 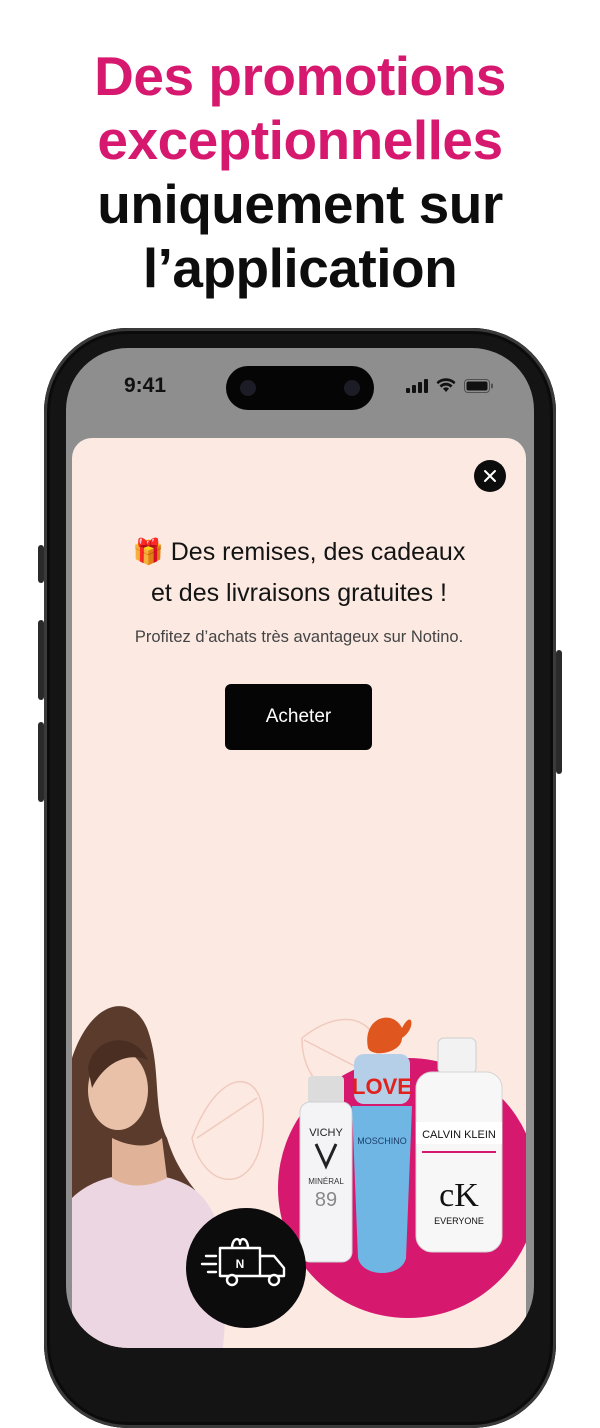 What do you see at coordinates (326, 1133) in the screenshot?
I see `vichy-brand-label: VICHY` at bounding box center [326, 1133].